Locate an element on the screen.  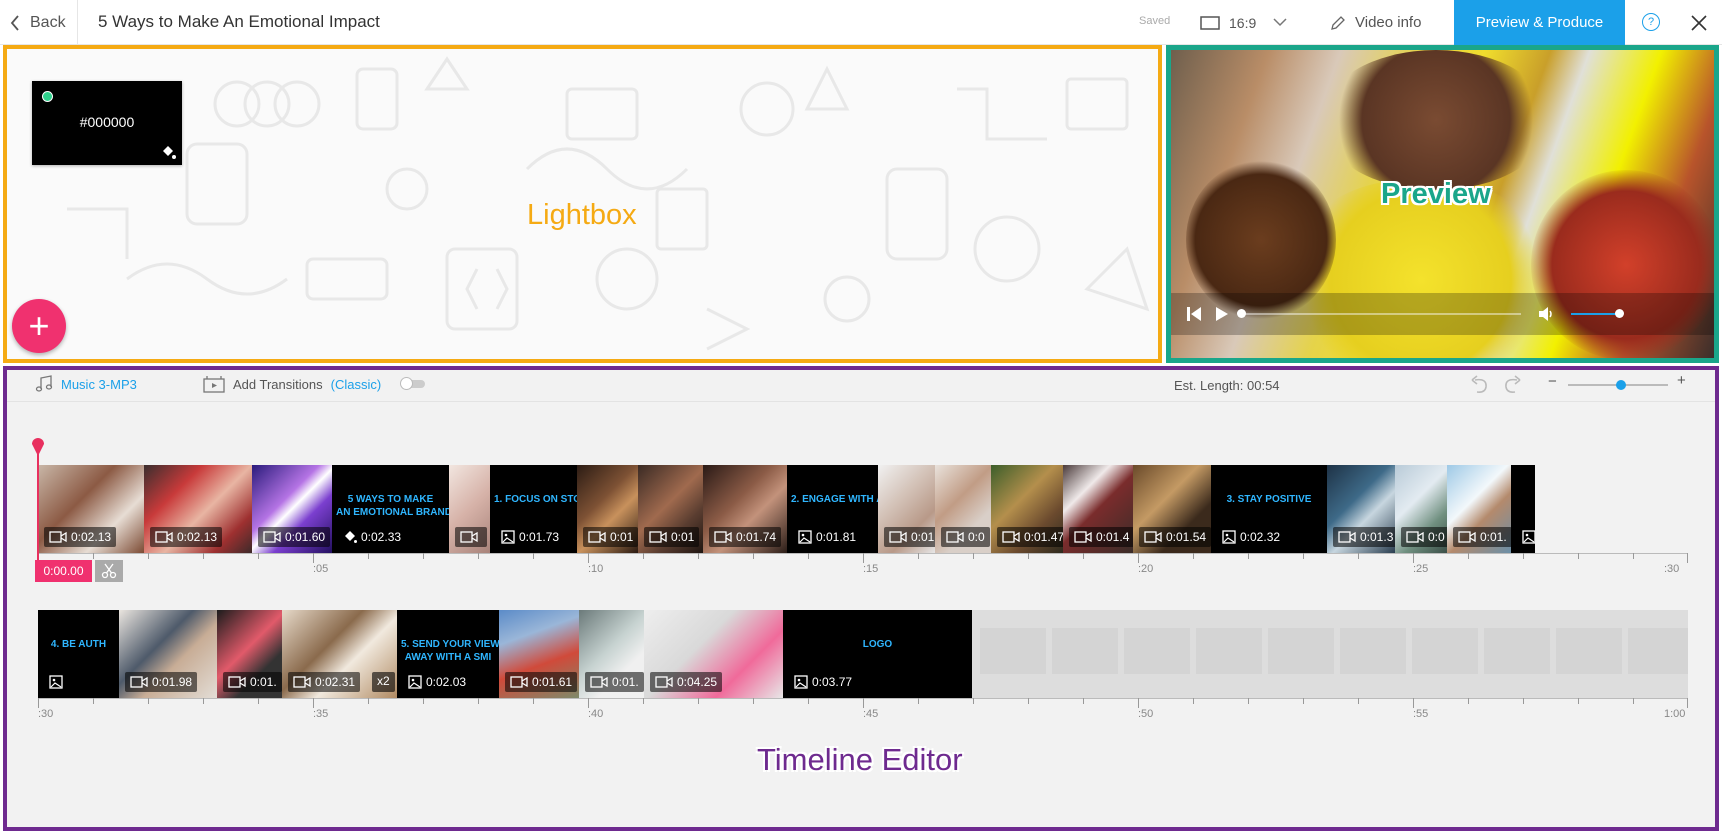
clip-duration: 0:01. is located at coordinates (625, 682).